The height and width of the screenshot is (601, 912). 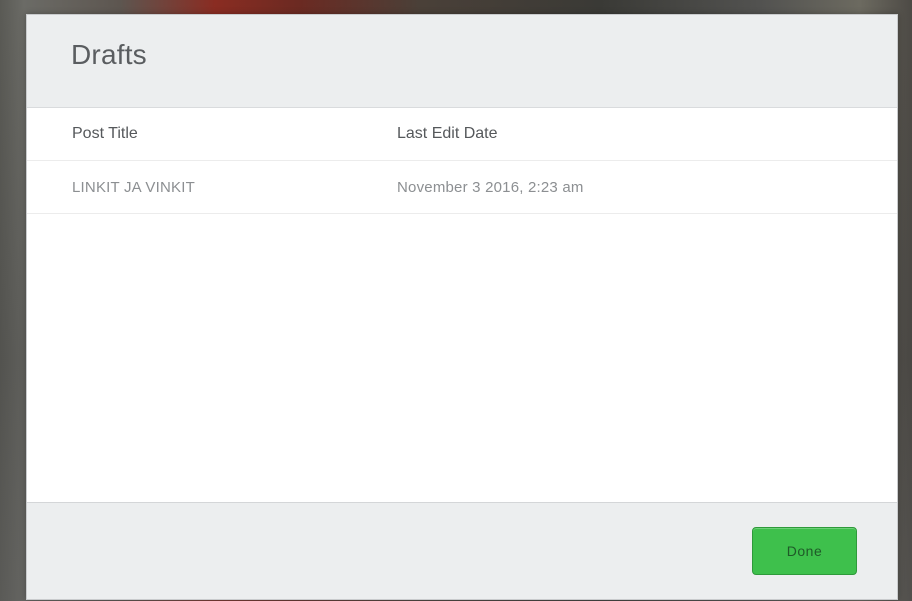 I want to click on table-header-row: Post Title Last Edit Date, so click(x=462, y=134).